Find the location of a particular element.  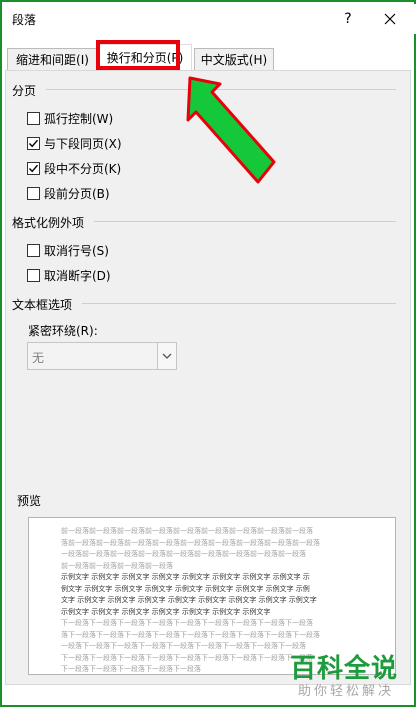

page-break-before-checkbox: 段前分页(B) is located at coordinates (68, 193).